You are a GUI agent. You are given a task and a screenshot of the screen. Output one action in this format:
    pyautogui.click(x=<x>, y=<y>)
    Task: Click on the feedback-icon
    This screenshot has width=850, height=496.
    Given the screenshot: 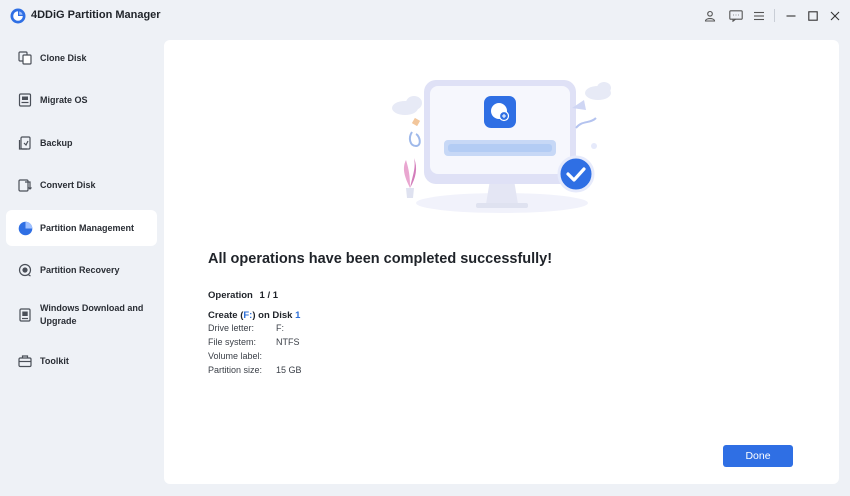 What is the action you would take?
    pyautogui.click(x=736, y=16)
    